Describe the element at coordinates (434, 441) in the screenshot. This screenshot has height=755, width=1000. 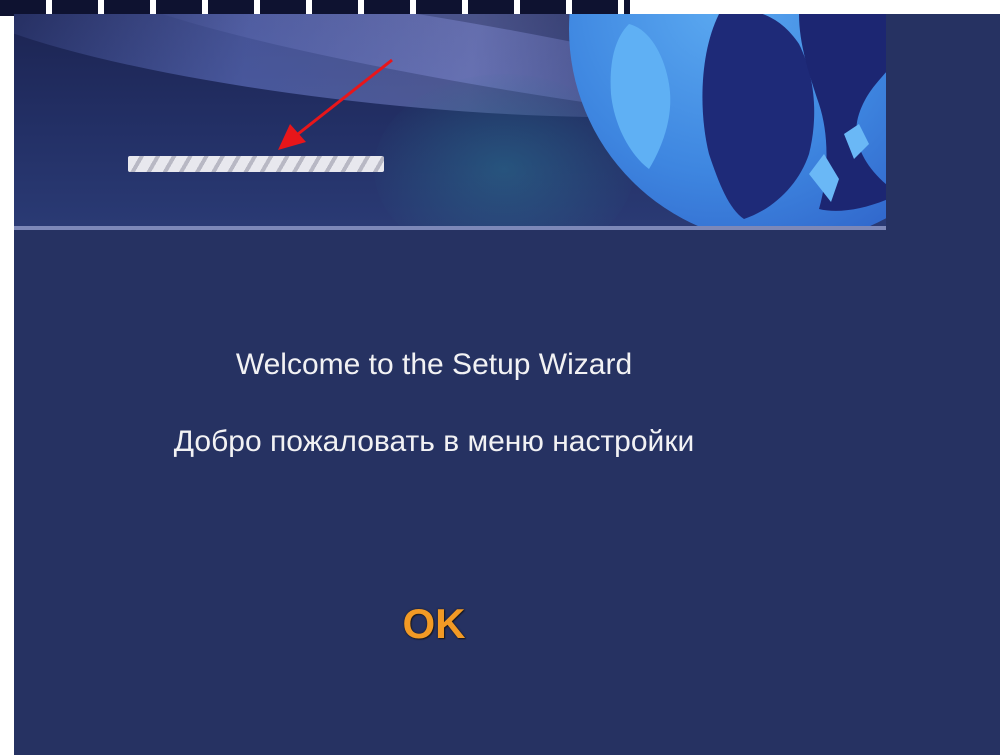
I see `welcome-heading-russian: Добро пожаловать в меню настройки` at that location.